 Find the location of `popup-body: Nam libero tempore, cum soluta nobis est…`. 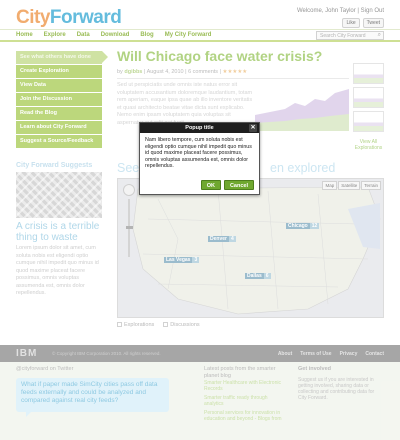

popup-body: Nam libero tempore, cum soluta nobis est… is located at coordinates (198, 153).